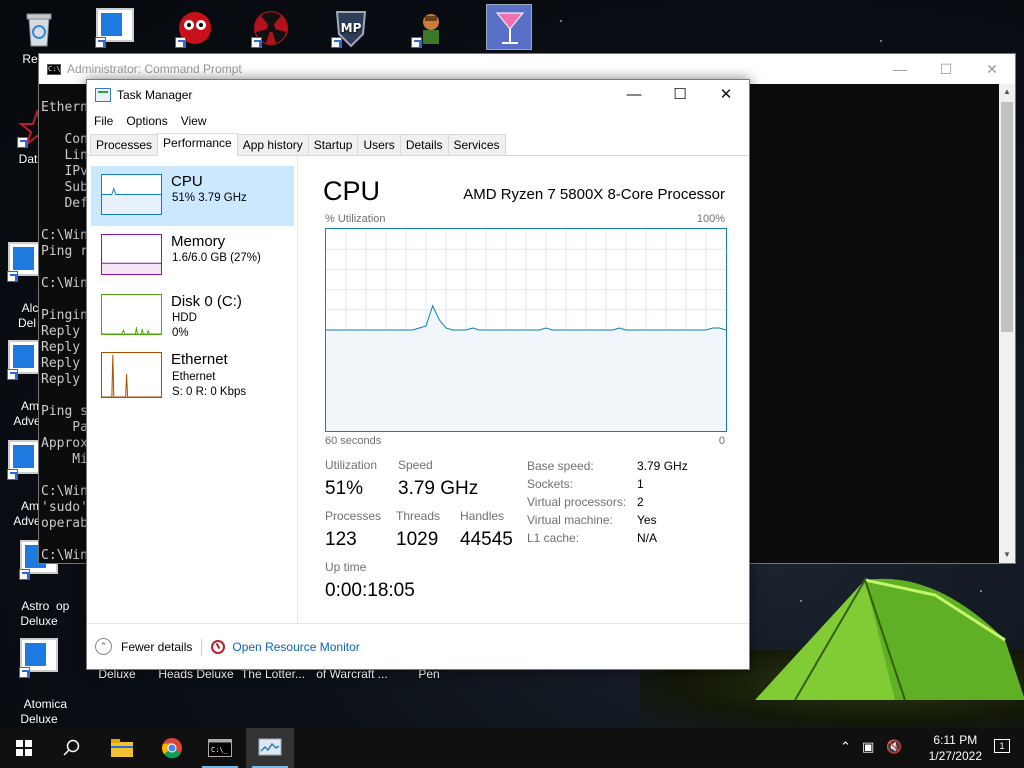 This screenshot has width=1024, height=768. I want to click on cpu-thumbnail-graph, so click(131, 194).